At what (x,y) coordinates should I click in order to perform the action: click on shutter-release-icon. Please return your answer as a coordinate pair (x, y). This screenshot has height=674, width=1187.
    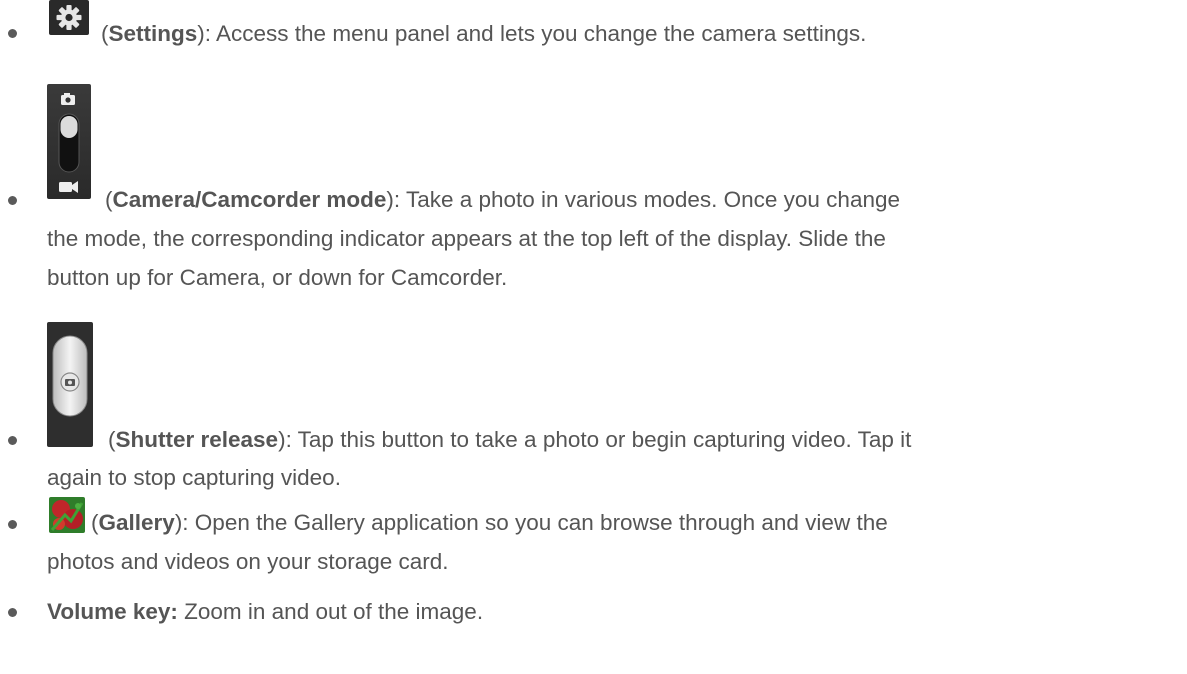
    Looking at the image, I should click on (70, 384).